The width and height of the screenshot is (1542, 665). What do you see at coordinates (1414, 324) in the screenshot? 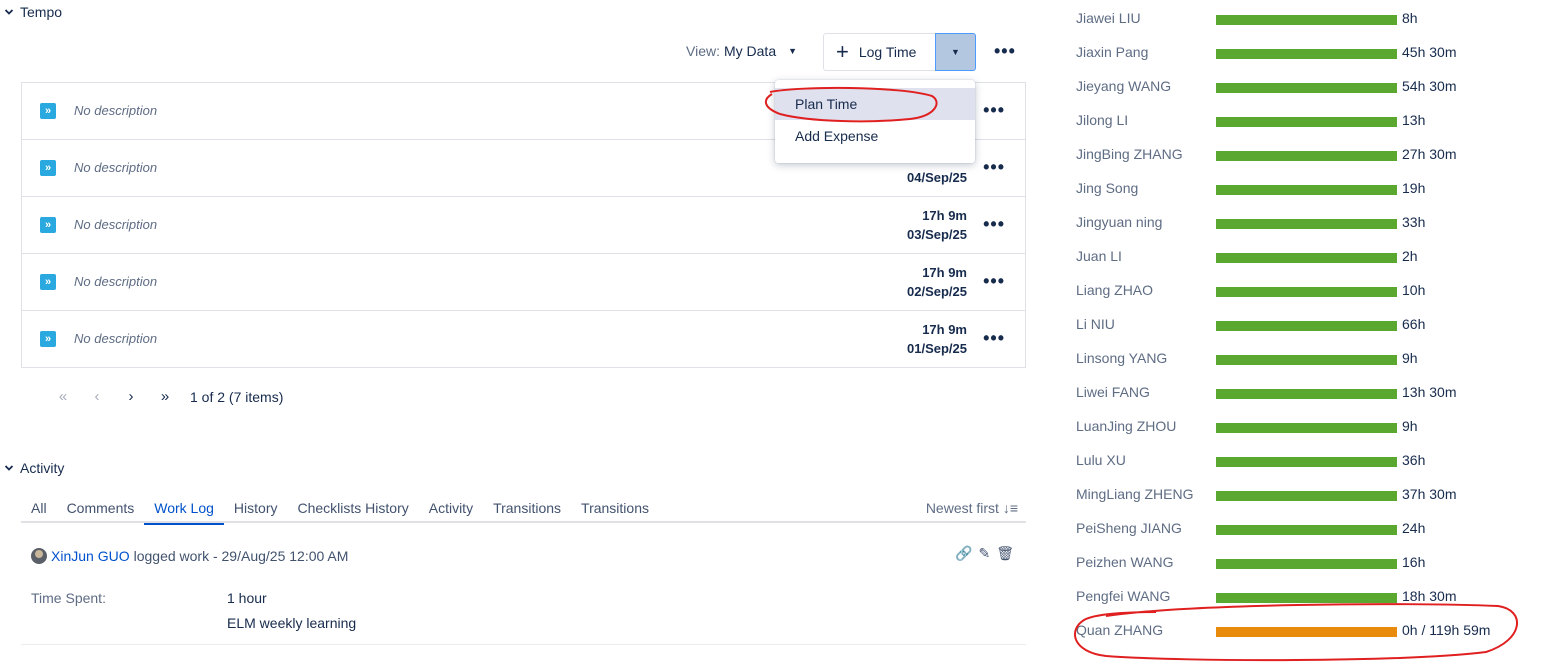
I see `user-time: 66h` at bounding box center [1414, 324].